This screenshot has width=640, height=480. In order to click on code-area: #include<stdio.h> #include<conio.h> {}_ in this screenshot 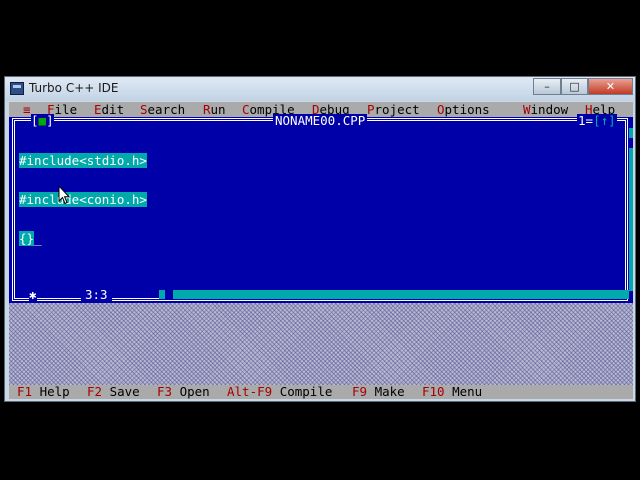, I will do `click(83, 199)`.